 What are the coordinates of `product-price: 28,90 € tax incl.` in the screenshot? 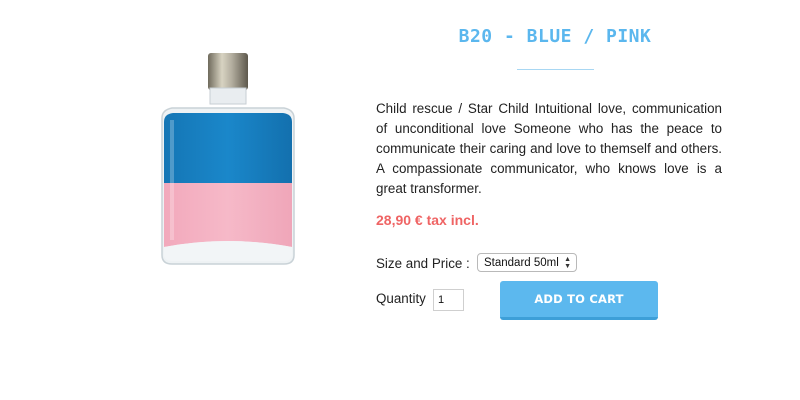 It's located at (427, 220).